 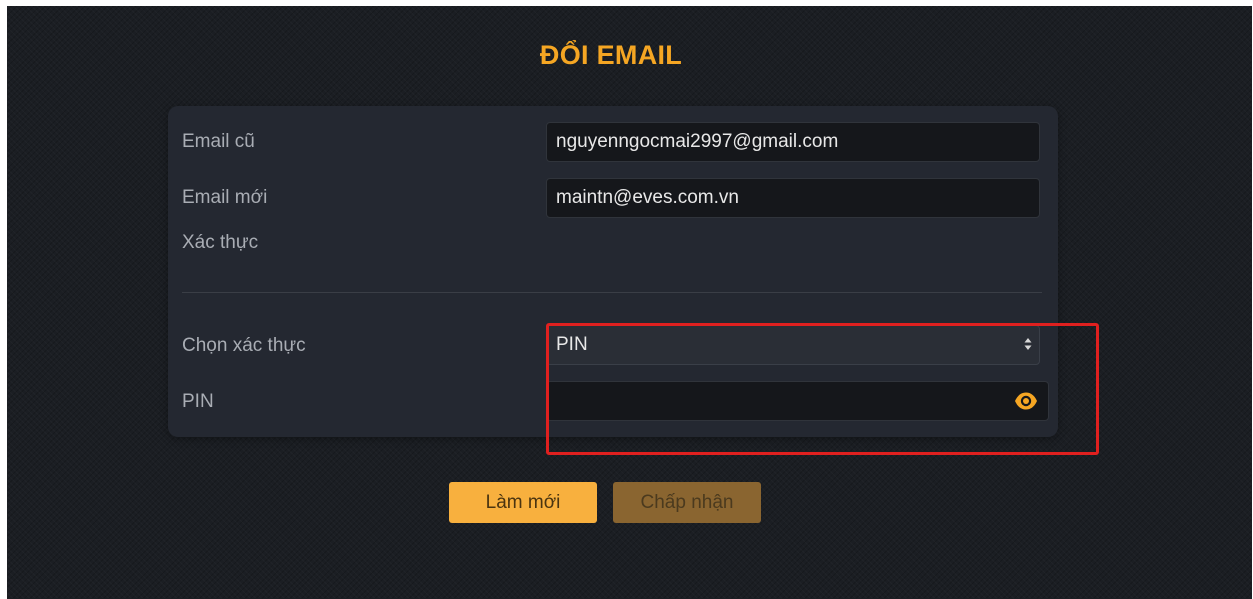 What do you see at coordinates (220, 242) in the screenshot?
I see `verify-section-label: Xác thực` at bounding box center [220, 242].